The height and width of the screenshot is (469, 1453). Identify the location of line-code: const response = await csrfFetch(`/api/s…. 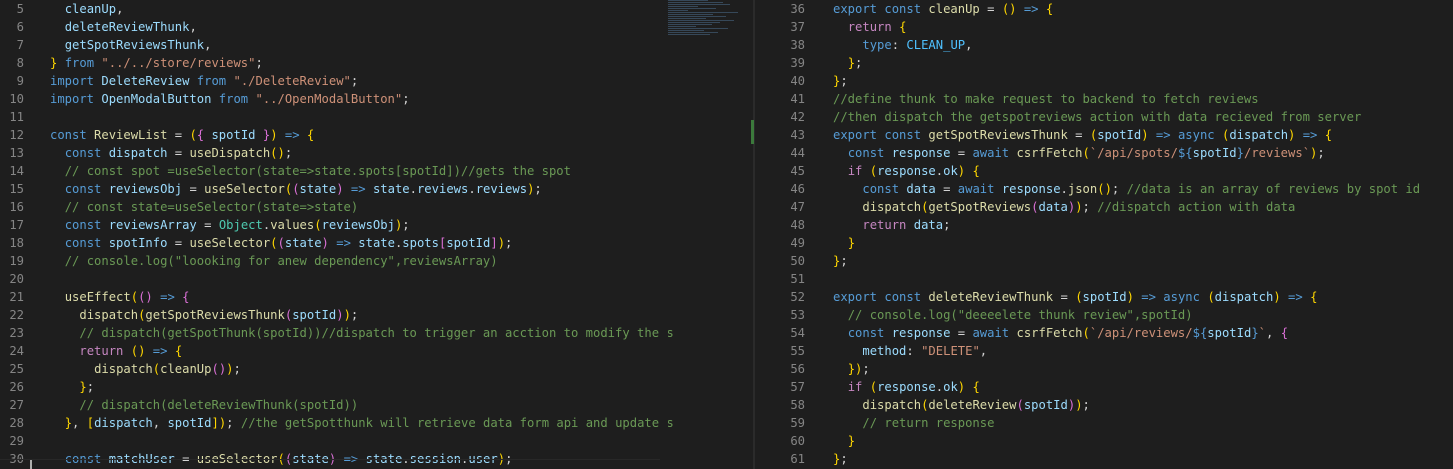
(1079, 153).